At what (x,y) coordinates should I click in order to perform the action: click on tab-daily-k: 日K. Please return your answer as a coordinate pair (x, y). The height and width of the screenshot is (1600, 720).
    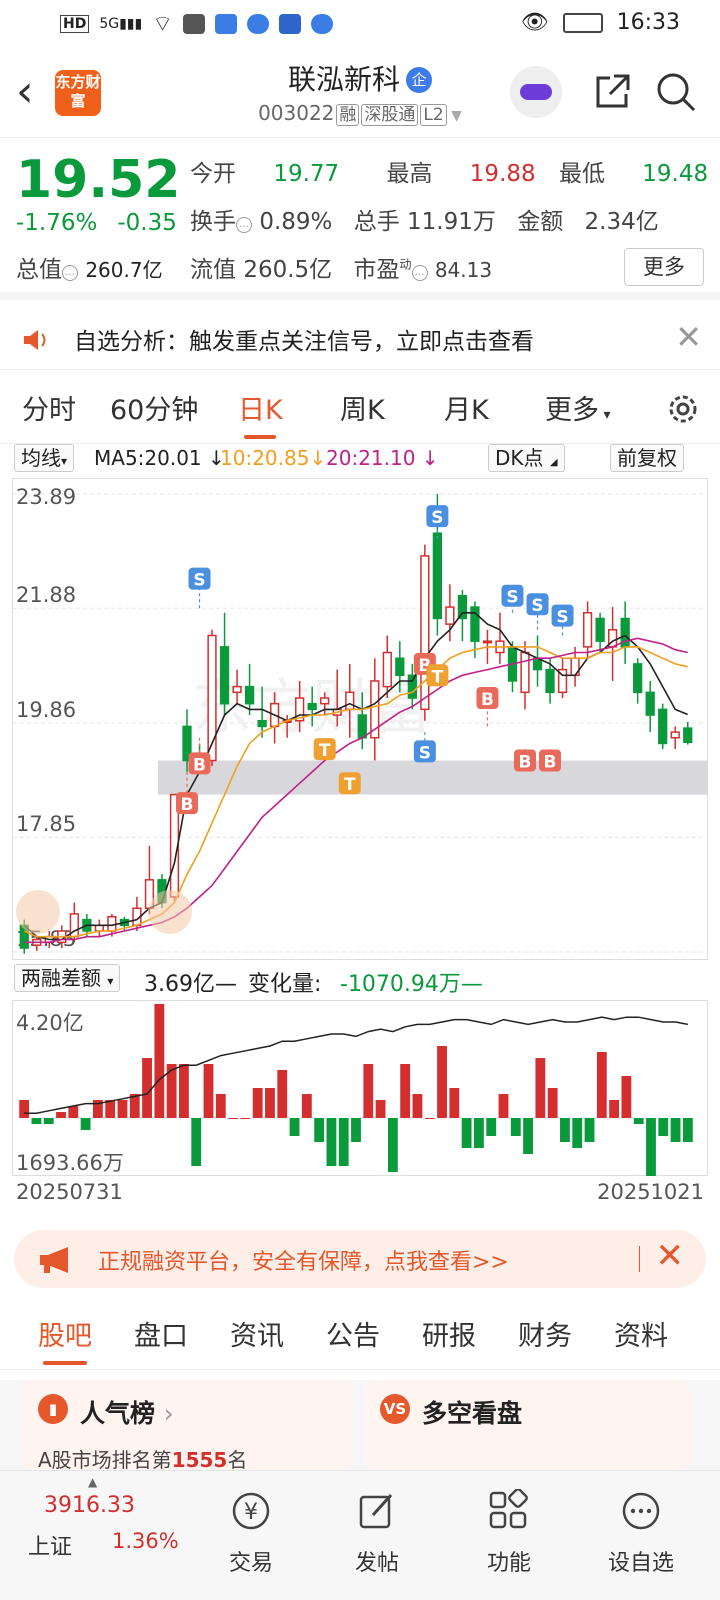
    Looking at the image, I should click on (260, 413).